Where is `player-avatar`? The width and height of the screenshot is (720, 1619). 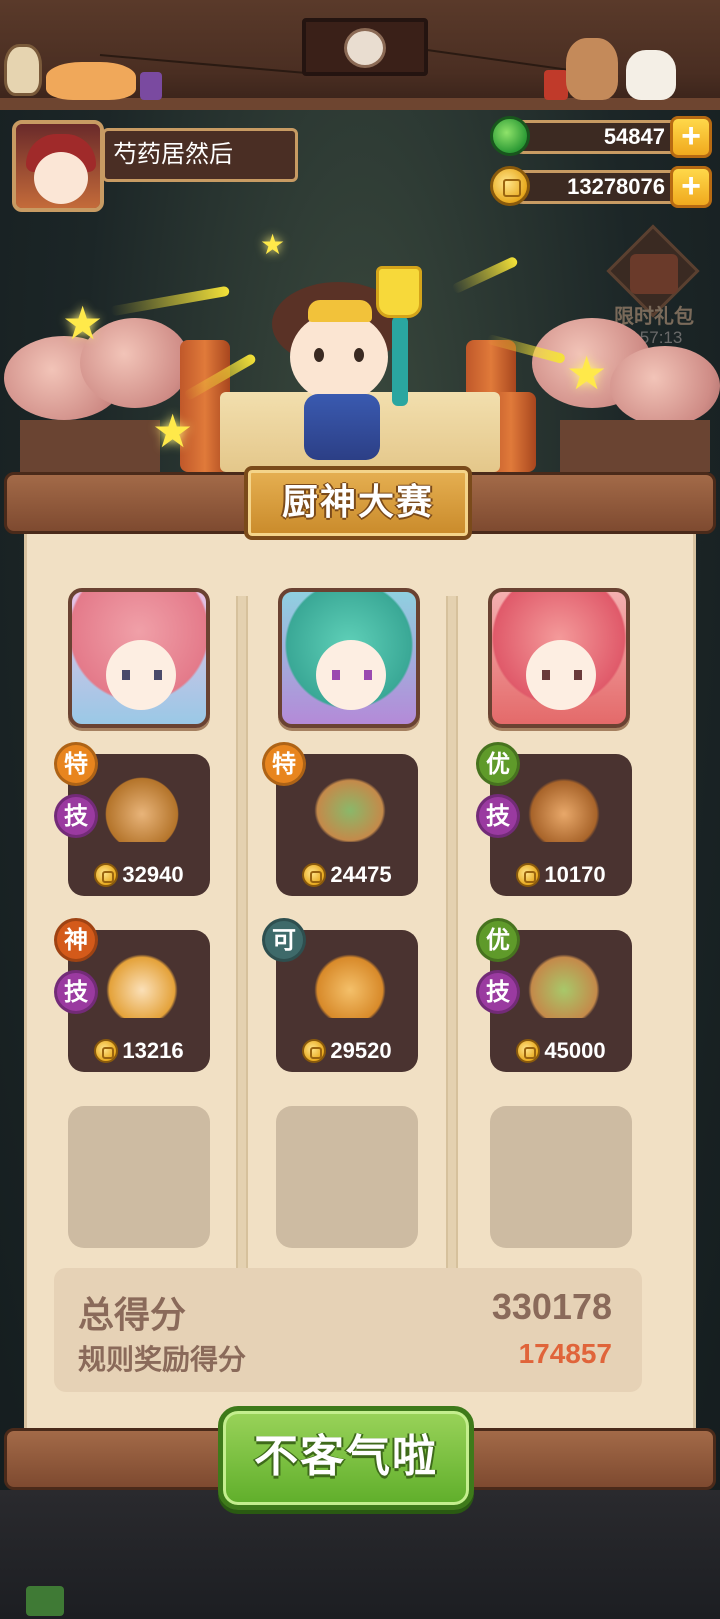 player-avatar is located at coordinates (58, 166).